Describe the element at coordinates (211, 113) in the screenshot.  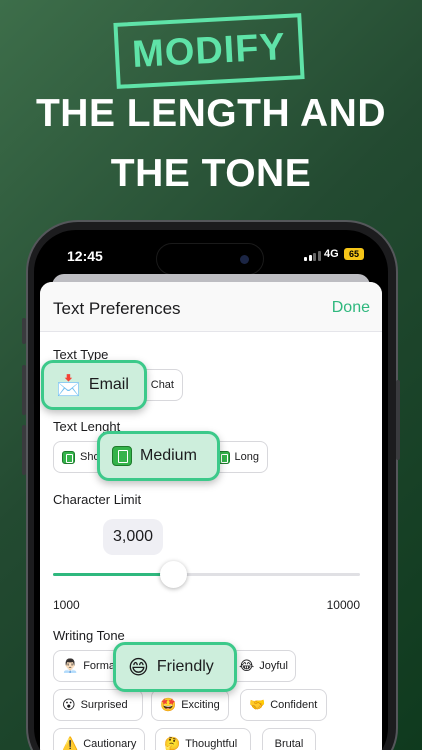
I see `headline-line-1: THE LENGTH AND` at that location.